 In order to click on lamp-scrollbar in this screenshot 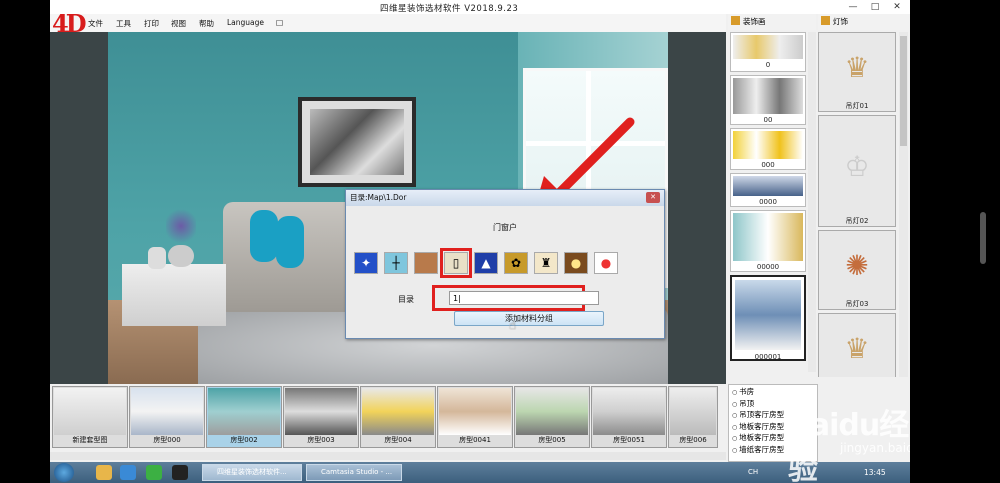, I will do `click(903, 204)`.